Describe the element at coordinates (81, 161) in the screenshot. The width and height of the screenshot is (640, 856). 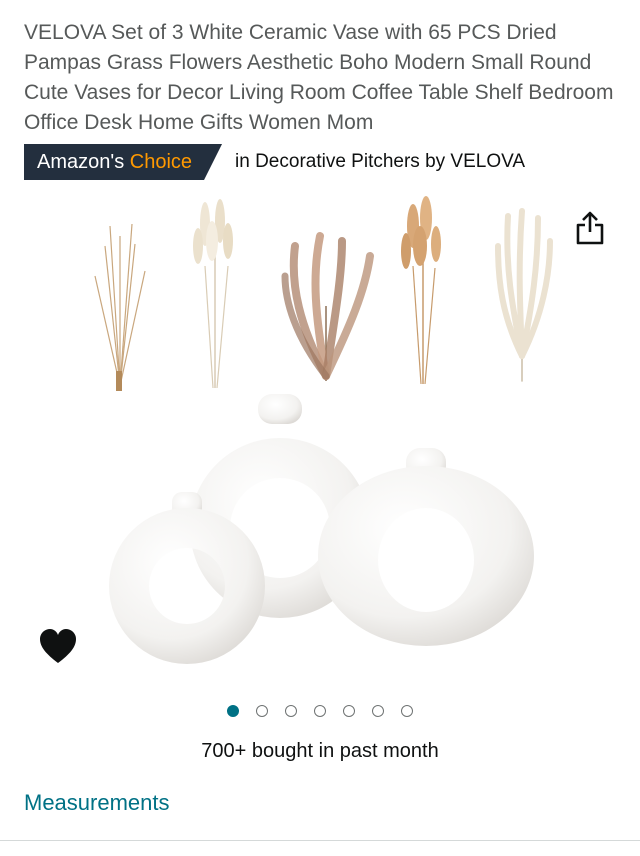
I see `badge-prefix: Amazon's` at that location.